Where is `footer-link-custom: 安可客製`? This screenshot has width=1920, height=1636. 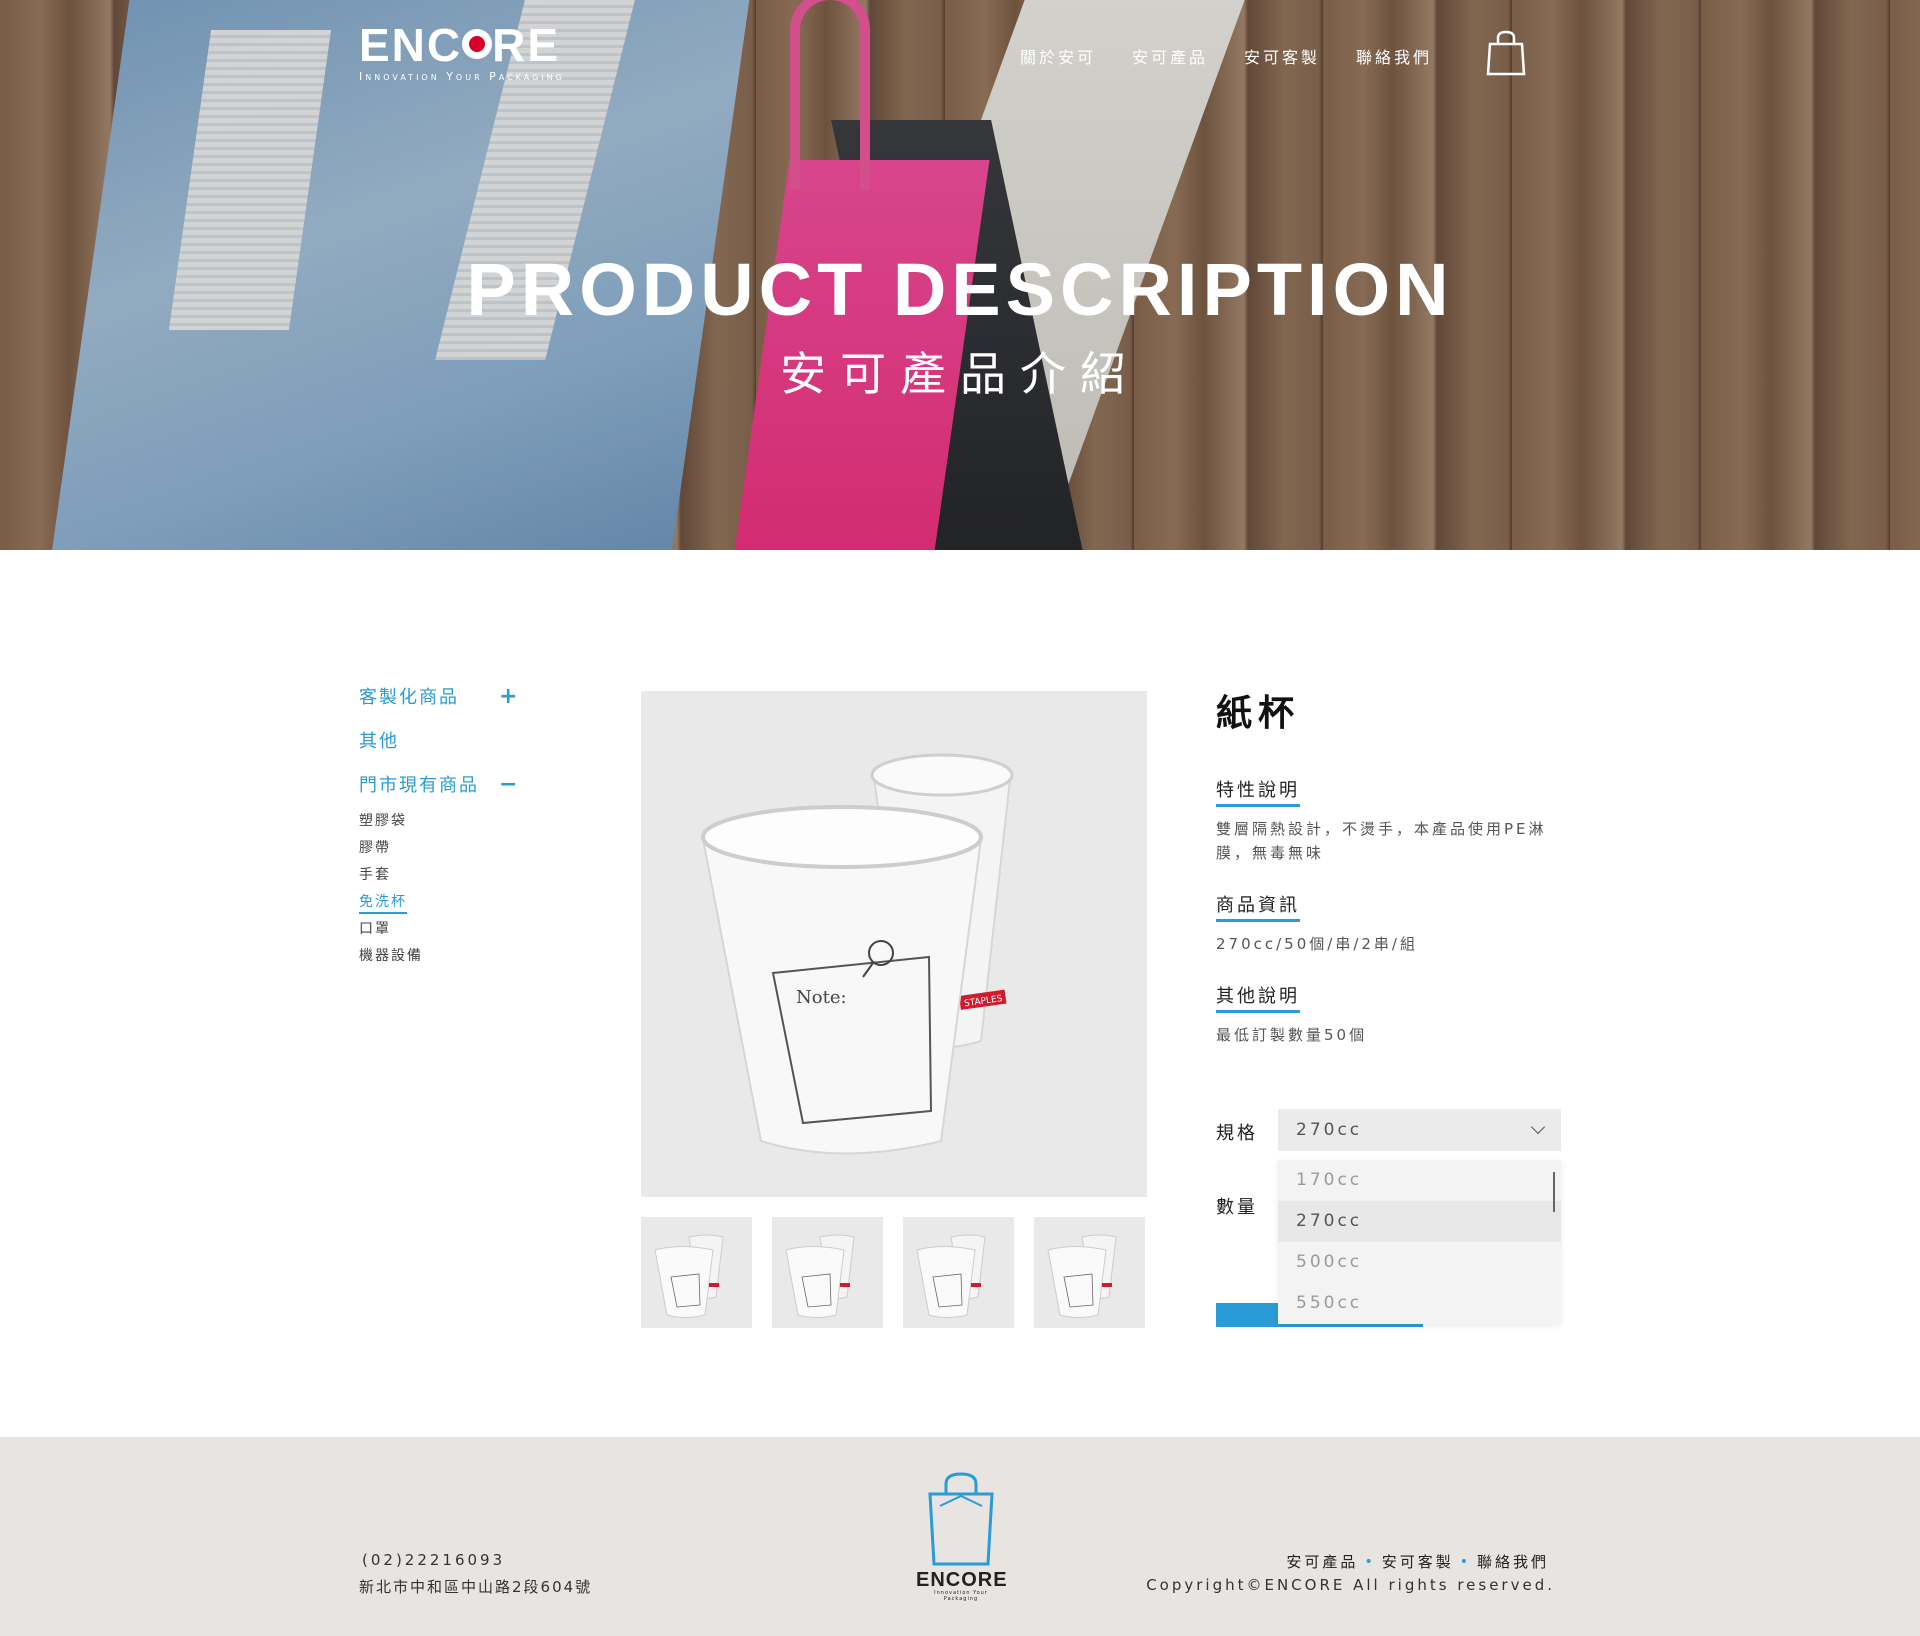
footer-link-custom: 安可客製 is located at coordinates (1418, 1561).